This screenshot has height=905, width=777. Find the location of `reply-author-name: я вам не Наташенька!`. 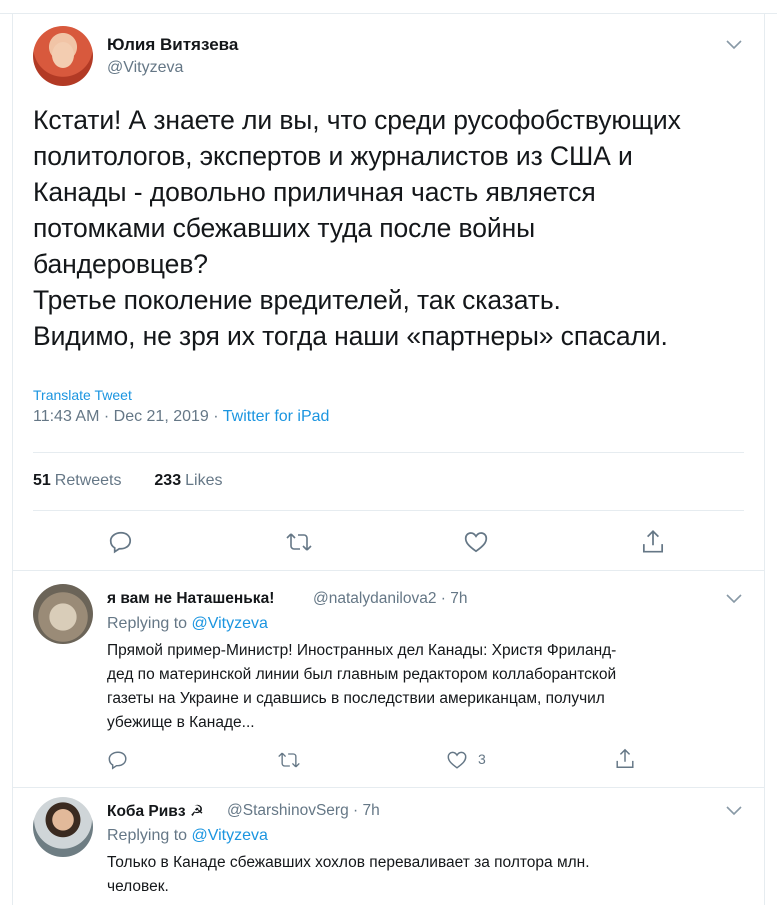

reply-author-name: я вам не Наташенька! is located at coordinates (190, 599).